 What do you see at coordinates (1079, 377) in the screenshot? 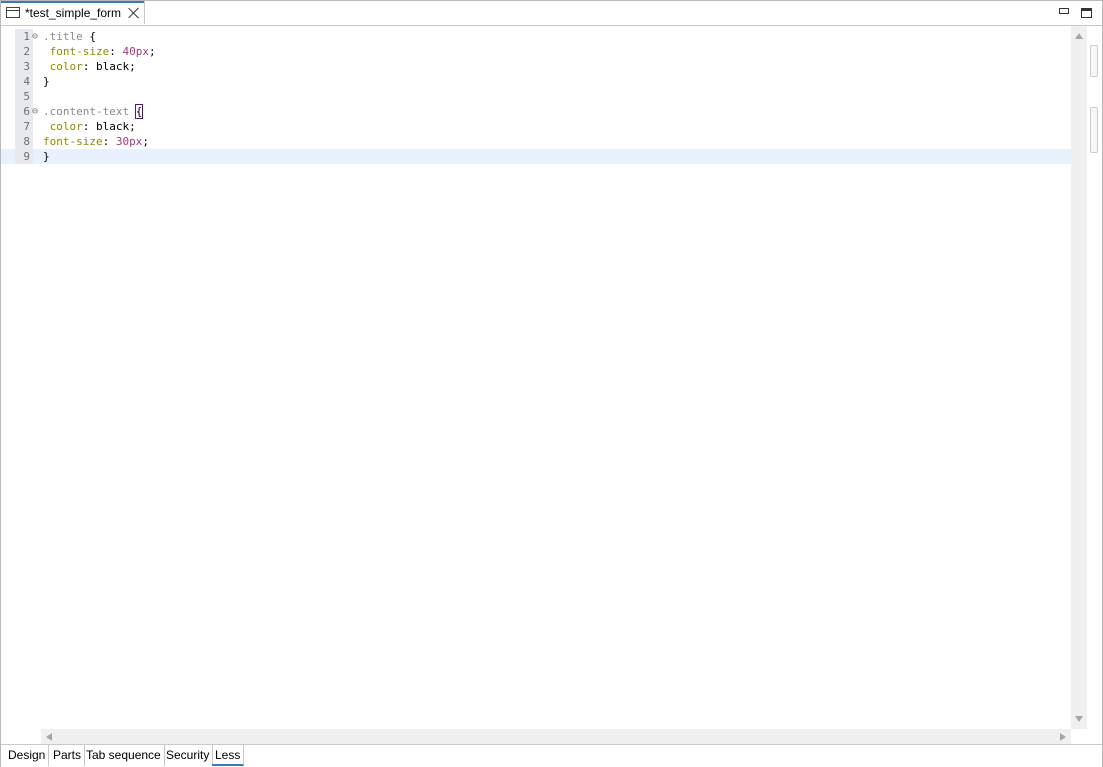
I see `vertical-scrollbar` at bounding box center [1079, 377].